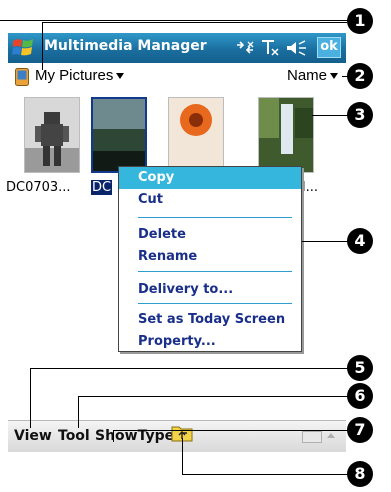 This screenshot has width=391, height=492. Describe the element at coordinates (177, 76) in the screenshot. I see `folder-bar: My Pictures Name` at that location.